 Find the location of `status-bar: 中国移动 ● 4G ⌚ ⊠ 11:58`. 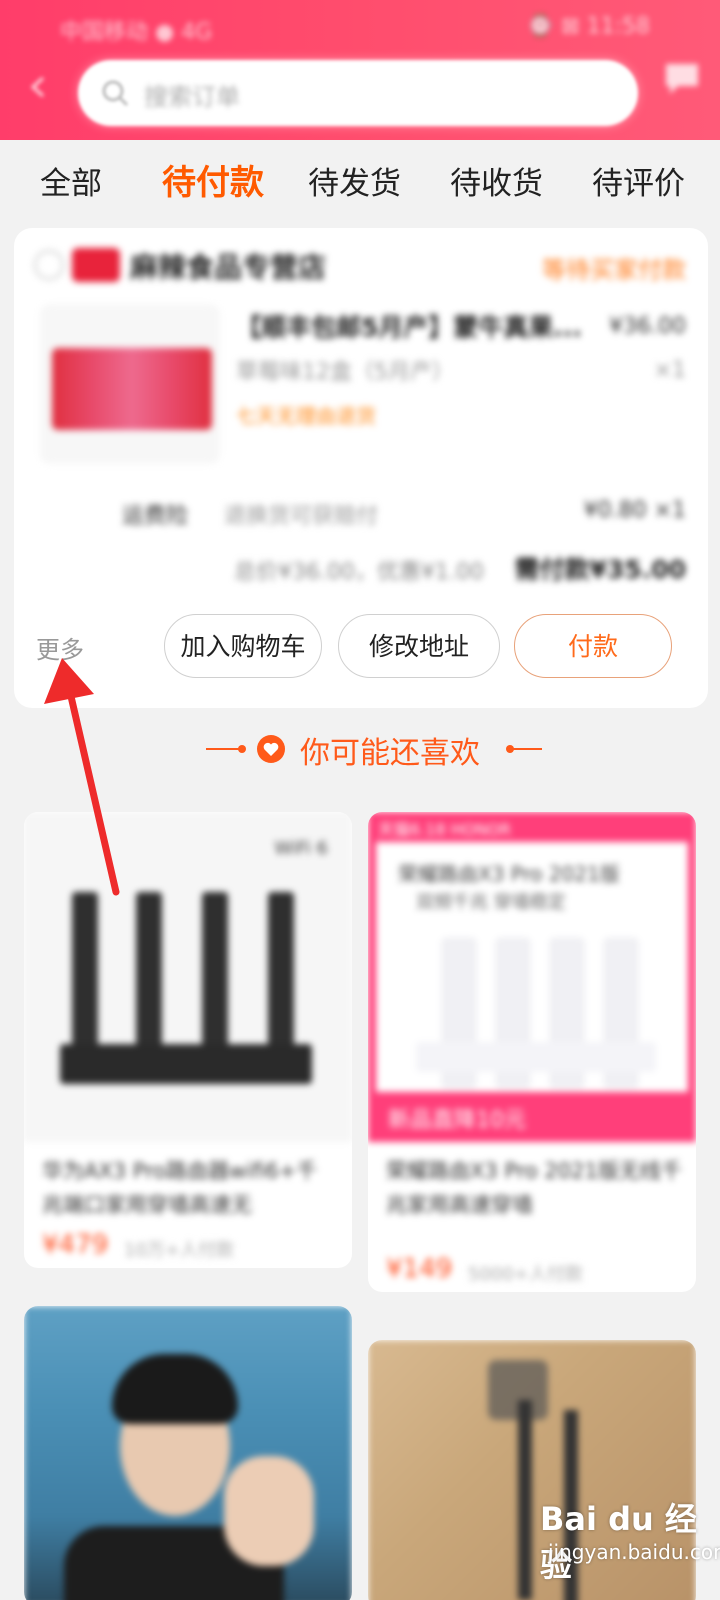

status-bar: 中国移动 ● 4G ⌚ ⊠ 11:58 is located at coordinates (360, 25).